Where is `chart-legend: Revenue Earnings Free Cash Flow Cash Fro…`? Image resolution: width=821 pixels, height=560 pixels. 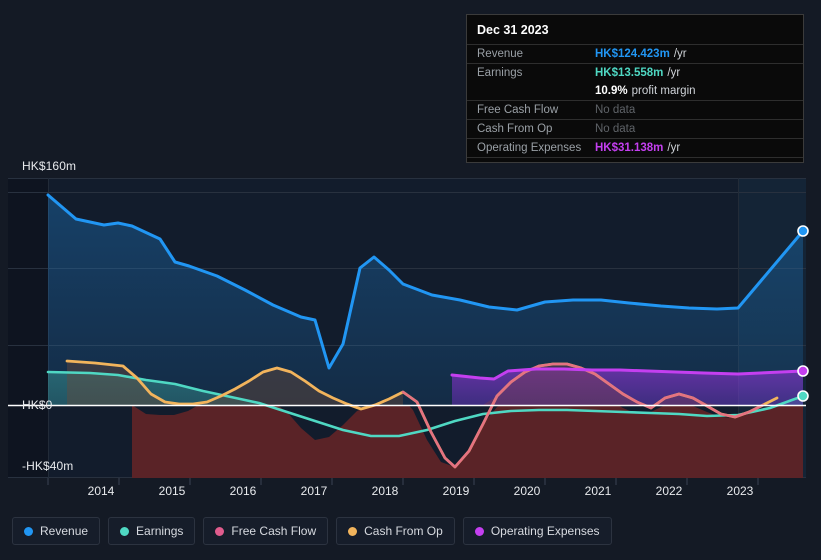 chart-legend: Revenue Earnings Free Cash Flow Cash Fro… is located at coordinates (312, 531).